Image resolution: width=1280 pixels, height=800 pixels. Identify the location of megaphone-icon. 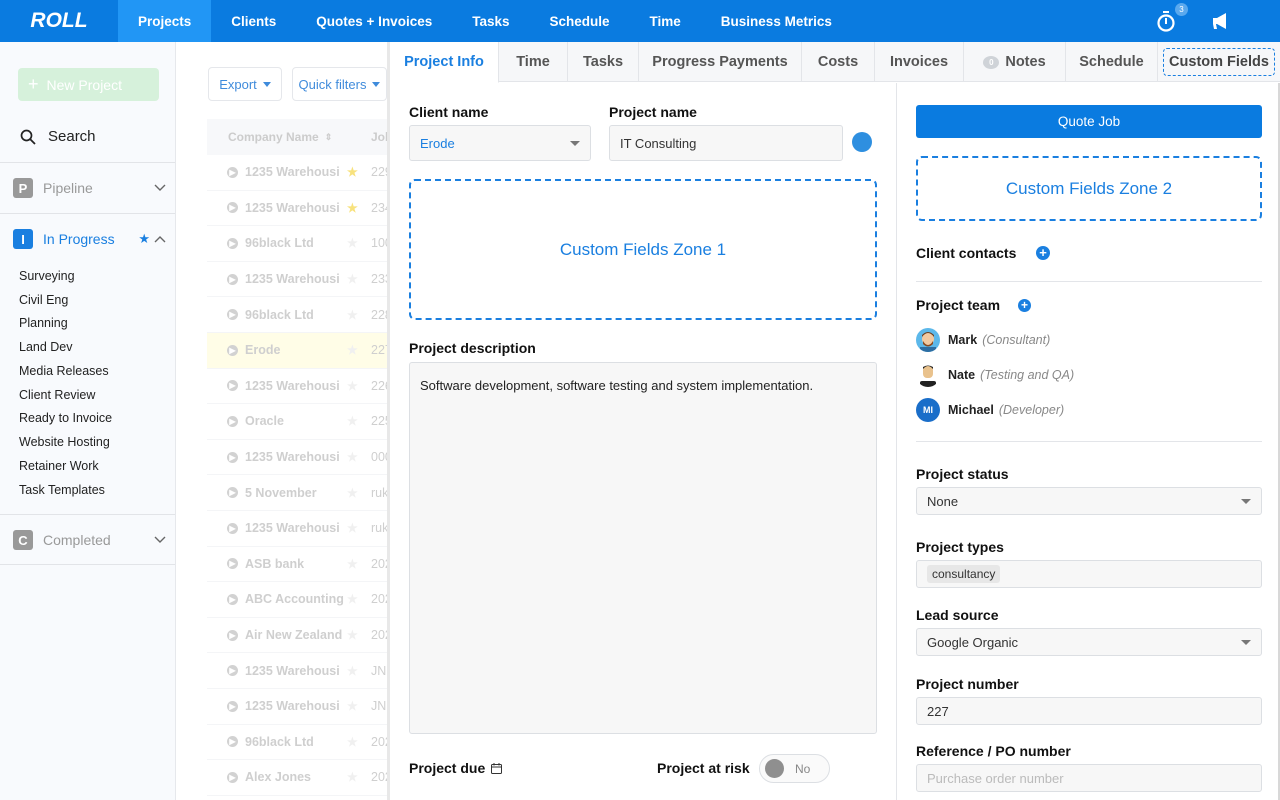
(1221, 21).